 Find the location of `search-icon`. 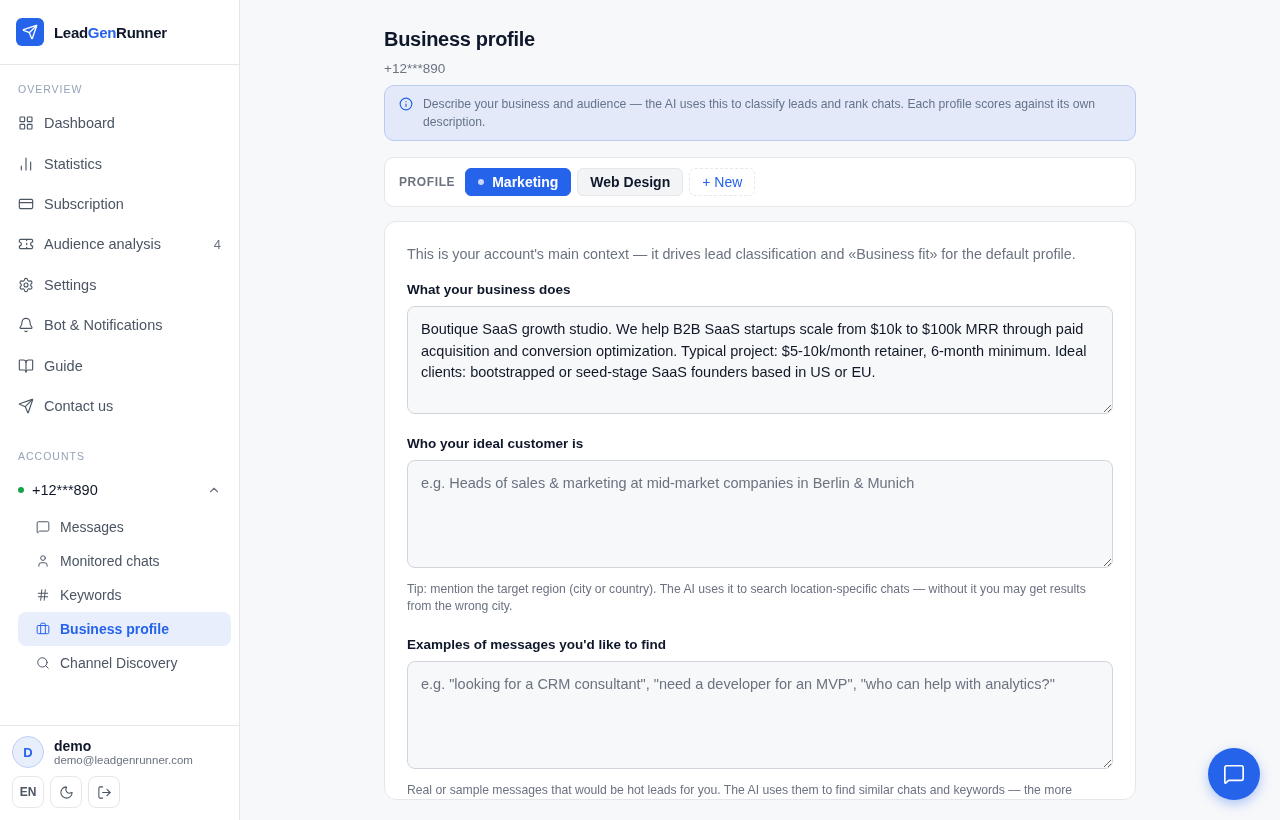

search-icon is located at coordinates (43, 663).